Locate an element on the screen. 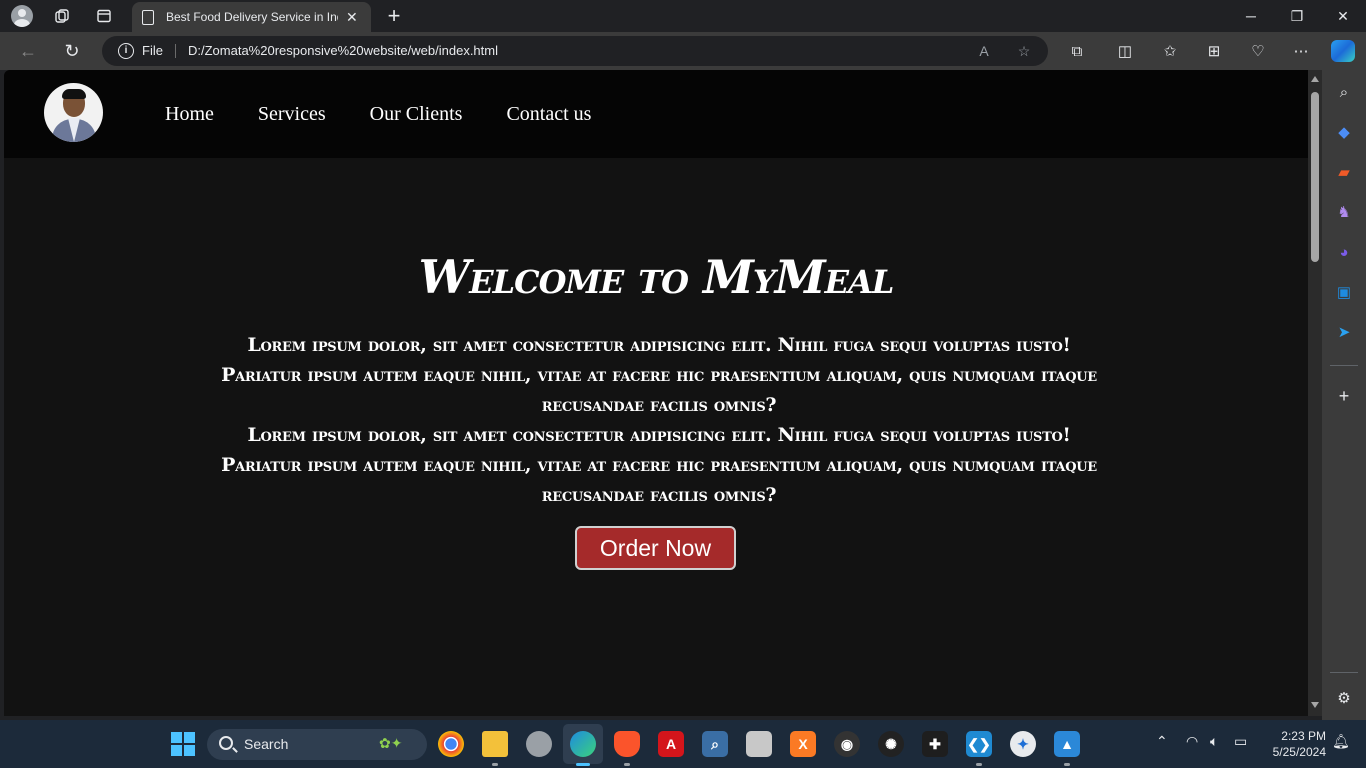 Image resolution: width=1366 pixels, height=768 pixels. address-divider is located at coordinates (175, 51).